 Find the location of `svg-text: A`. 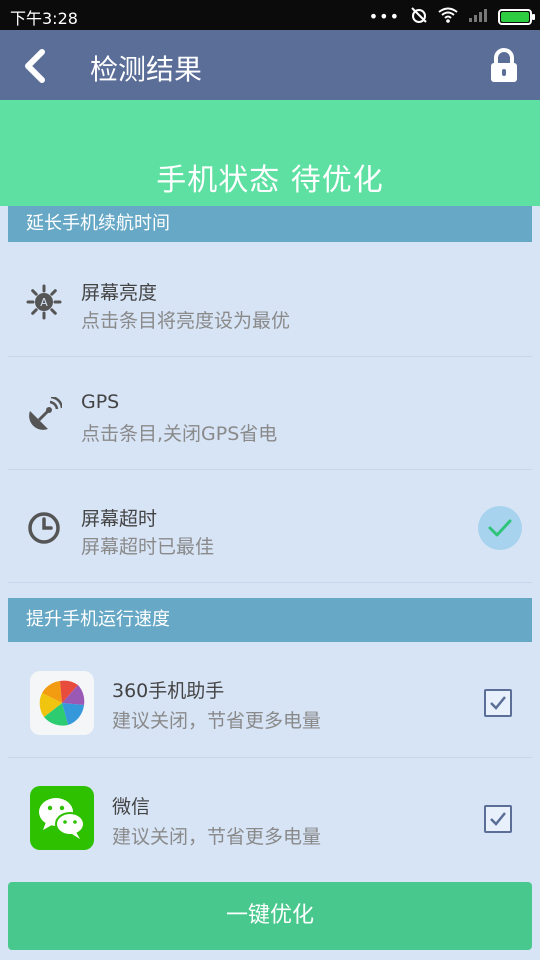

svg-text: A is located at coordinates (44, 302).